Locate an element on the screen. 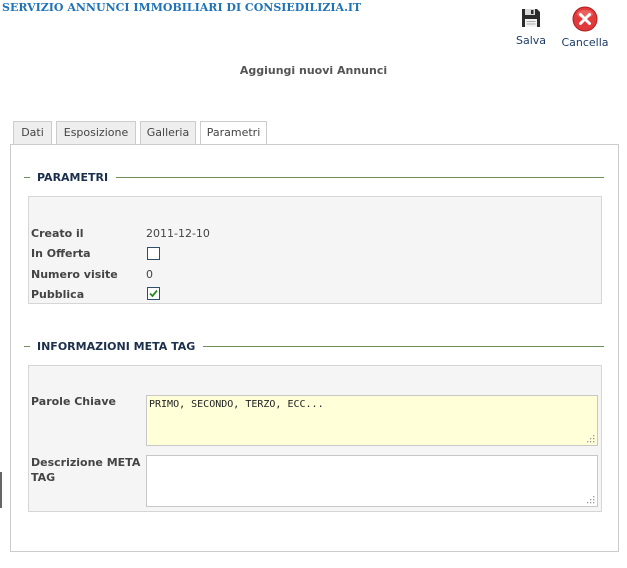 Image resolution: width=627 pixels, height=568 pixels. creato-il-value: 2011-12-10 is located at coordinates (178, 233).